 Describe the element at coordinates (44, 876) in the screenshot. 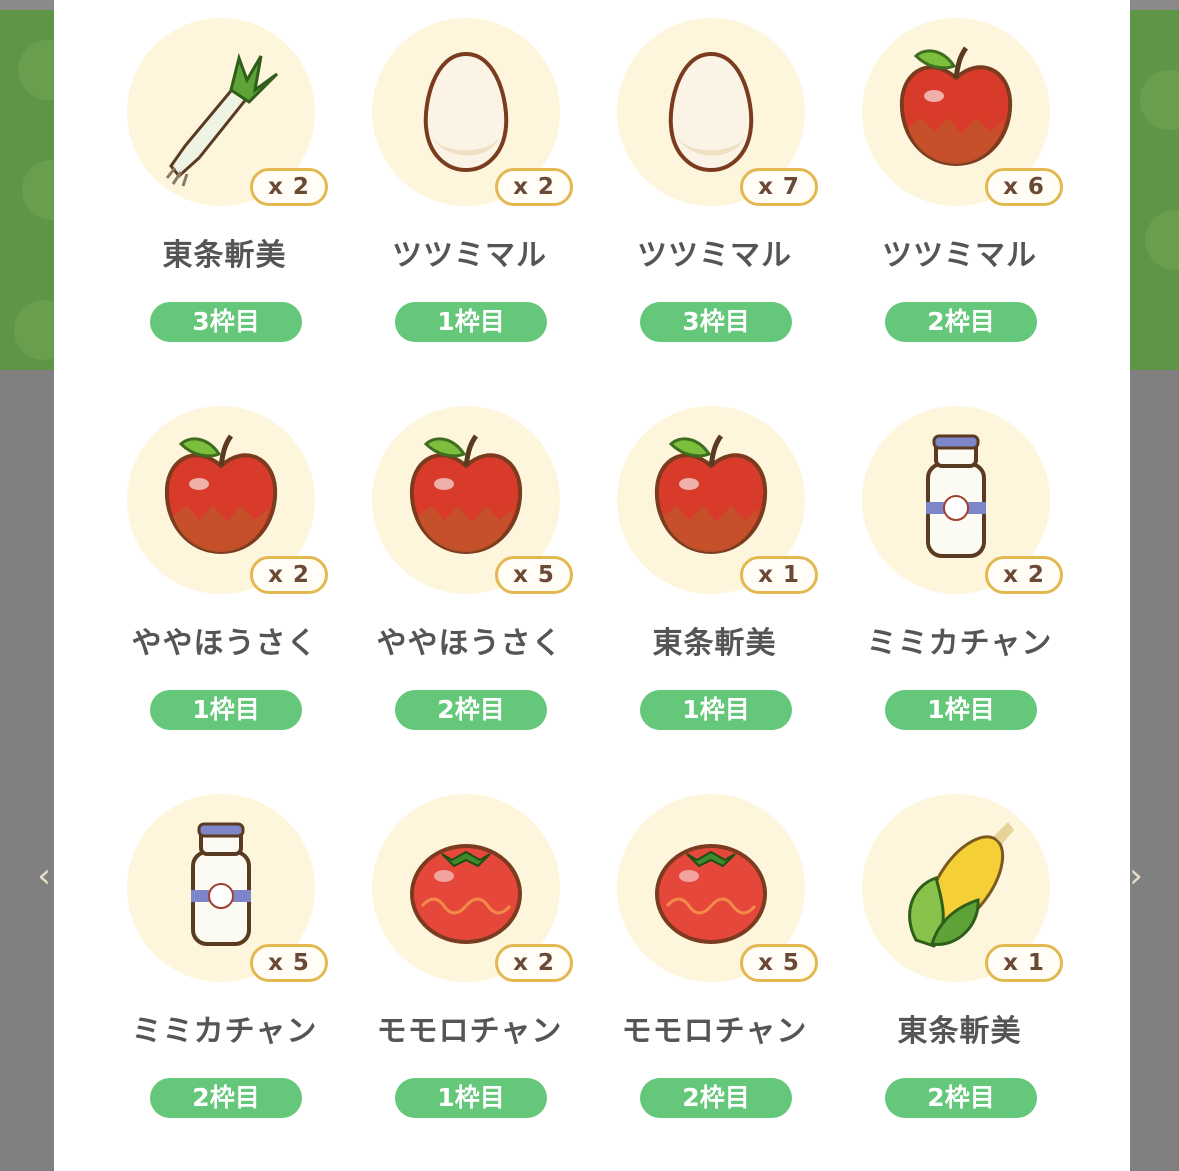

I see `chevron-left-icon: ‹` at that location.